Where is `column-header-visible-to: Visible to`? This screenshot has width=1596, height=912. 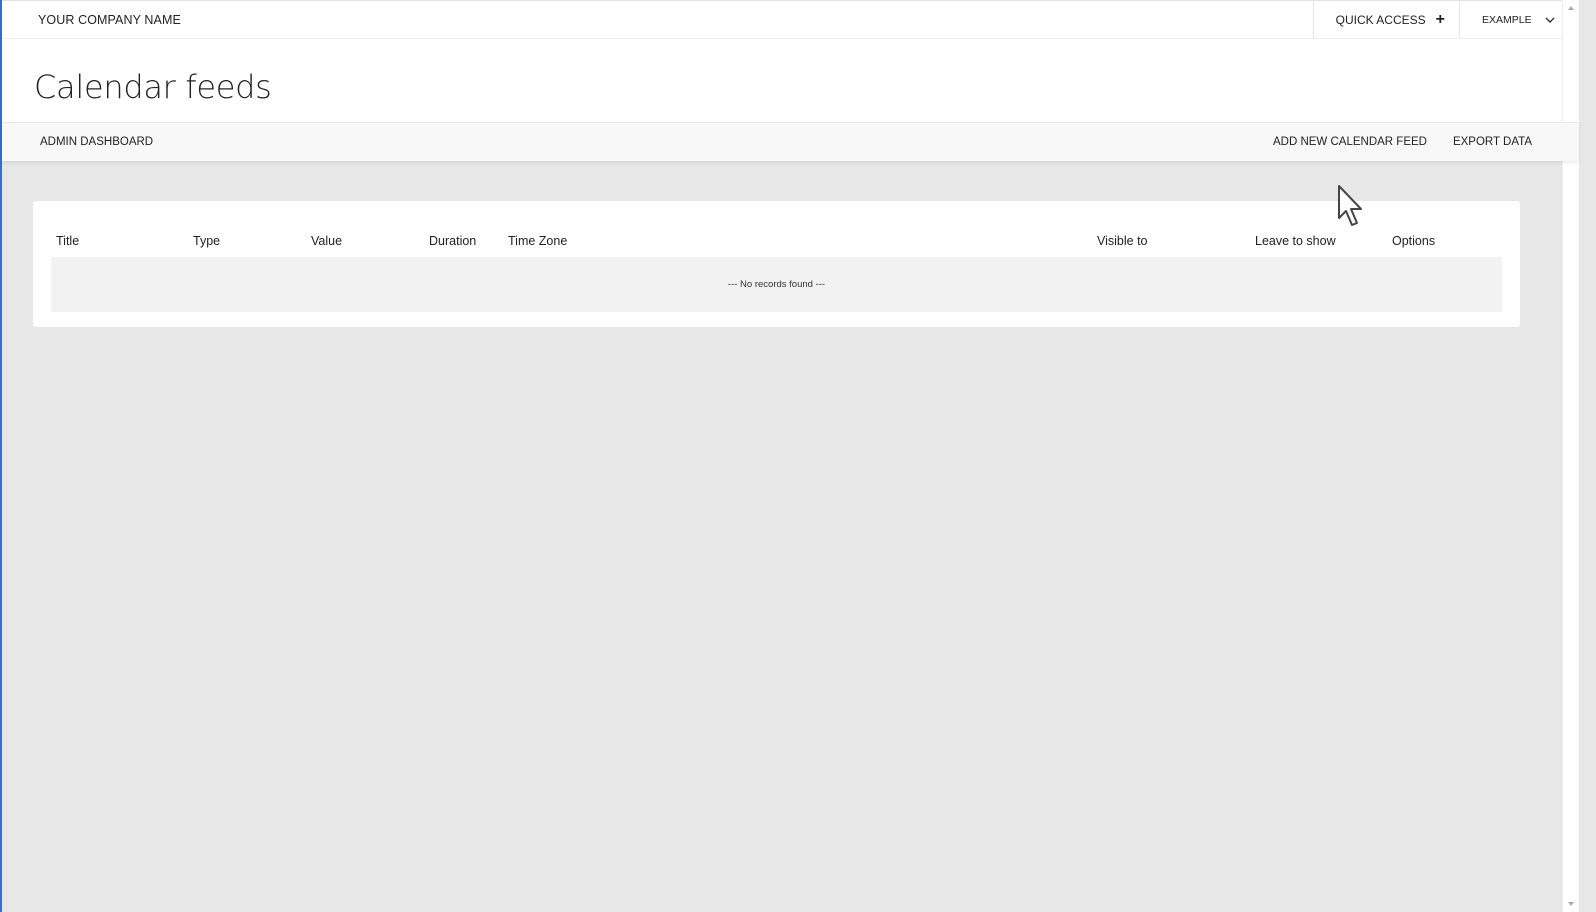 column-header-visible-to: Visible to is located at coordinates (1122, 241).